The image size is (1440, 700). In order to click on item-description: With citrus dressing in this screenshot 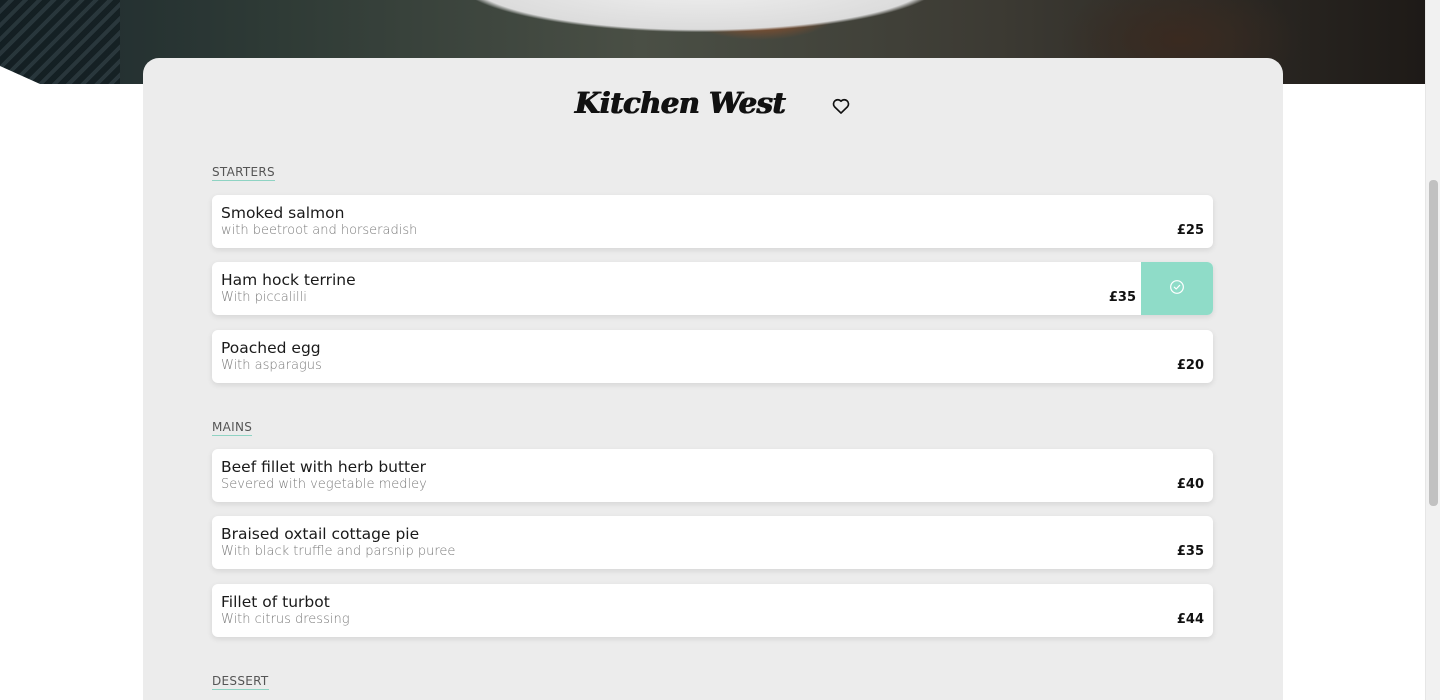, I will do `click(285, 619)`.